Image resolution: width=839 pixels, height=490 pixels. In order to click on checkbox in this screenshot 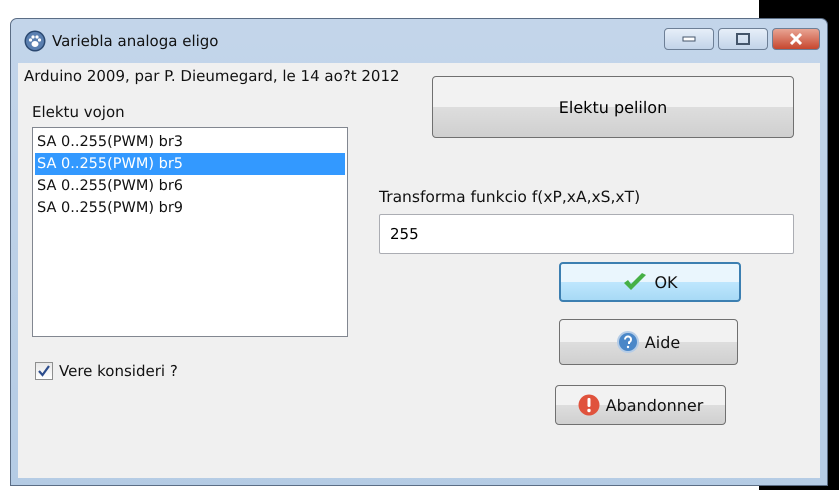, I will do `click(44, 371)`.